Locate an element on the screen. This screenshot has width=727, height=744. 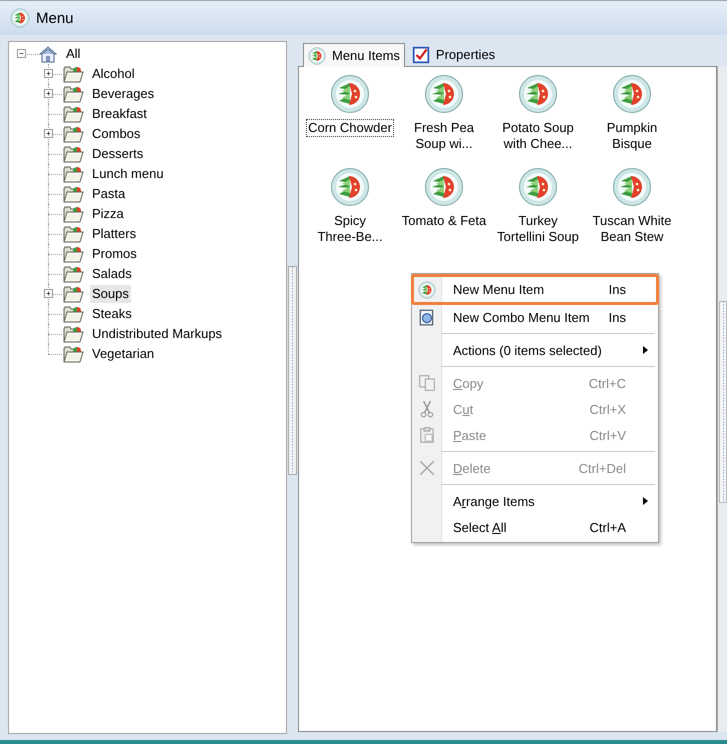
tree-item: Breakfast is located at coordinates (119, 114).